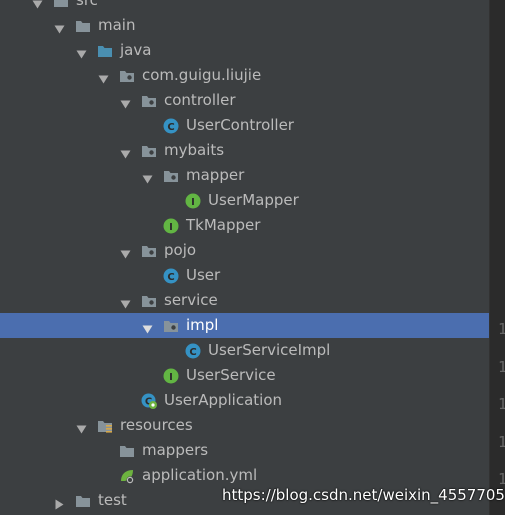 The width and height of the screenshot is (505, 515). I want to click on tree-row-java: java, so click(244, 50).